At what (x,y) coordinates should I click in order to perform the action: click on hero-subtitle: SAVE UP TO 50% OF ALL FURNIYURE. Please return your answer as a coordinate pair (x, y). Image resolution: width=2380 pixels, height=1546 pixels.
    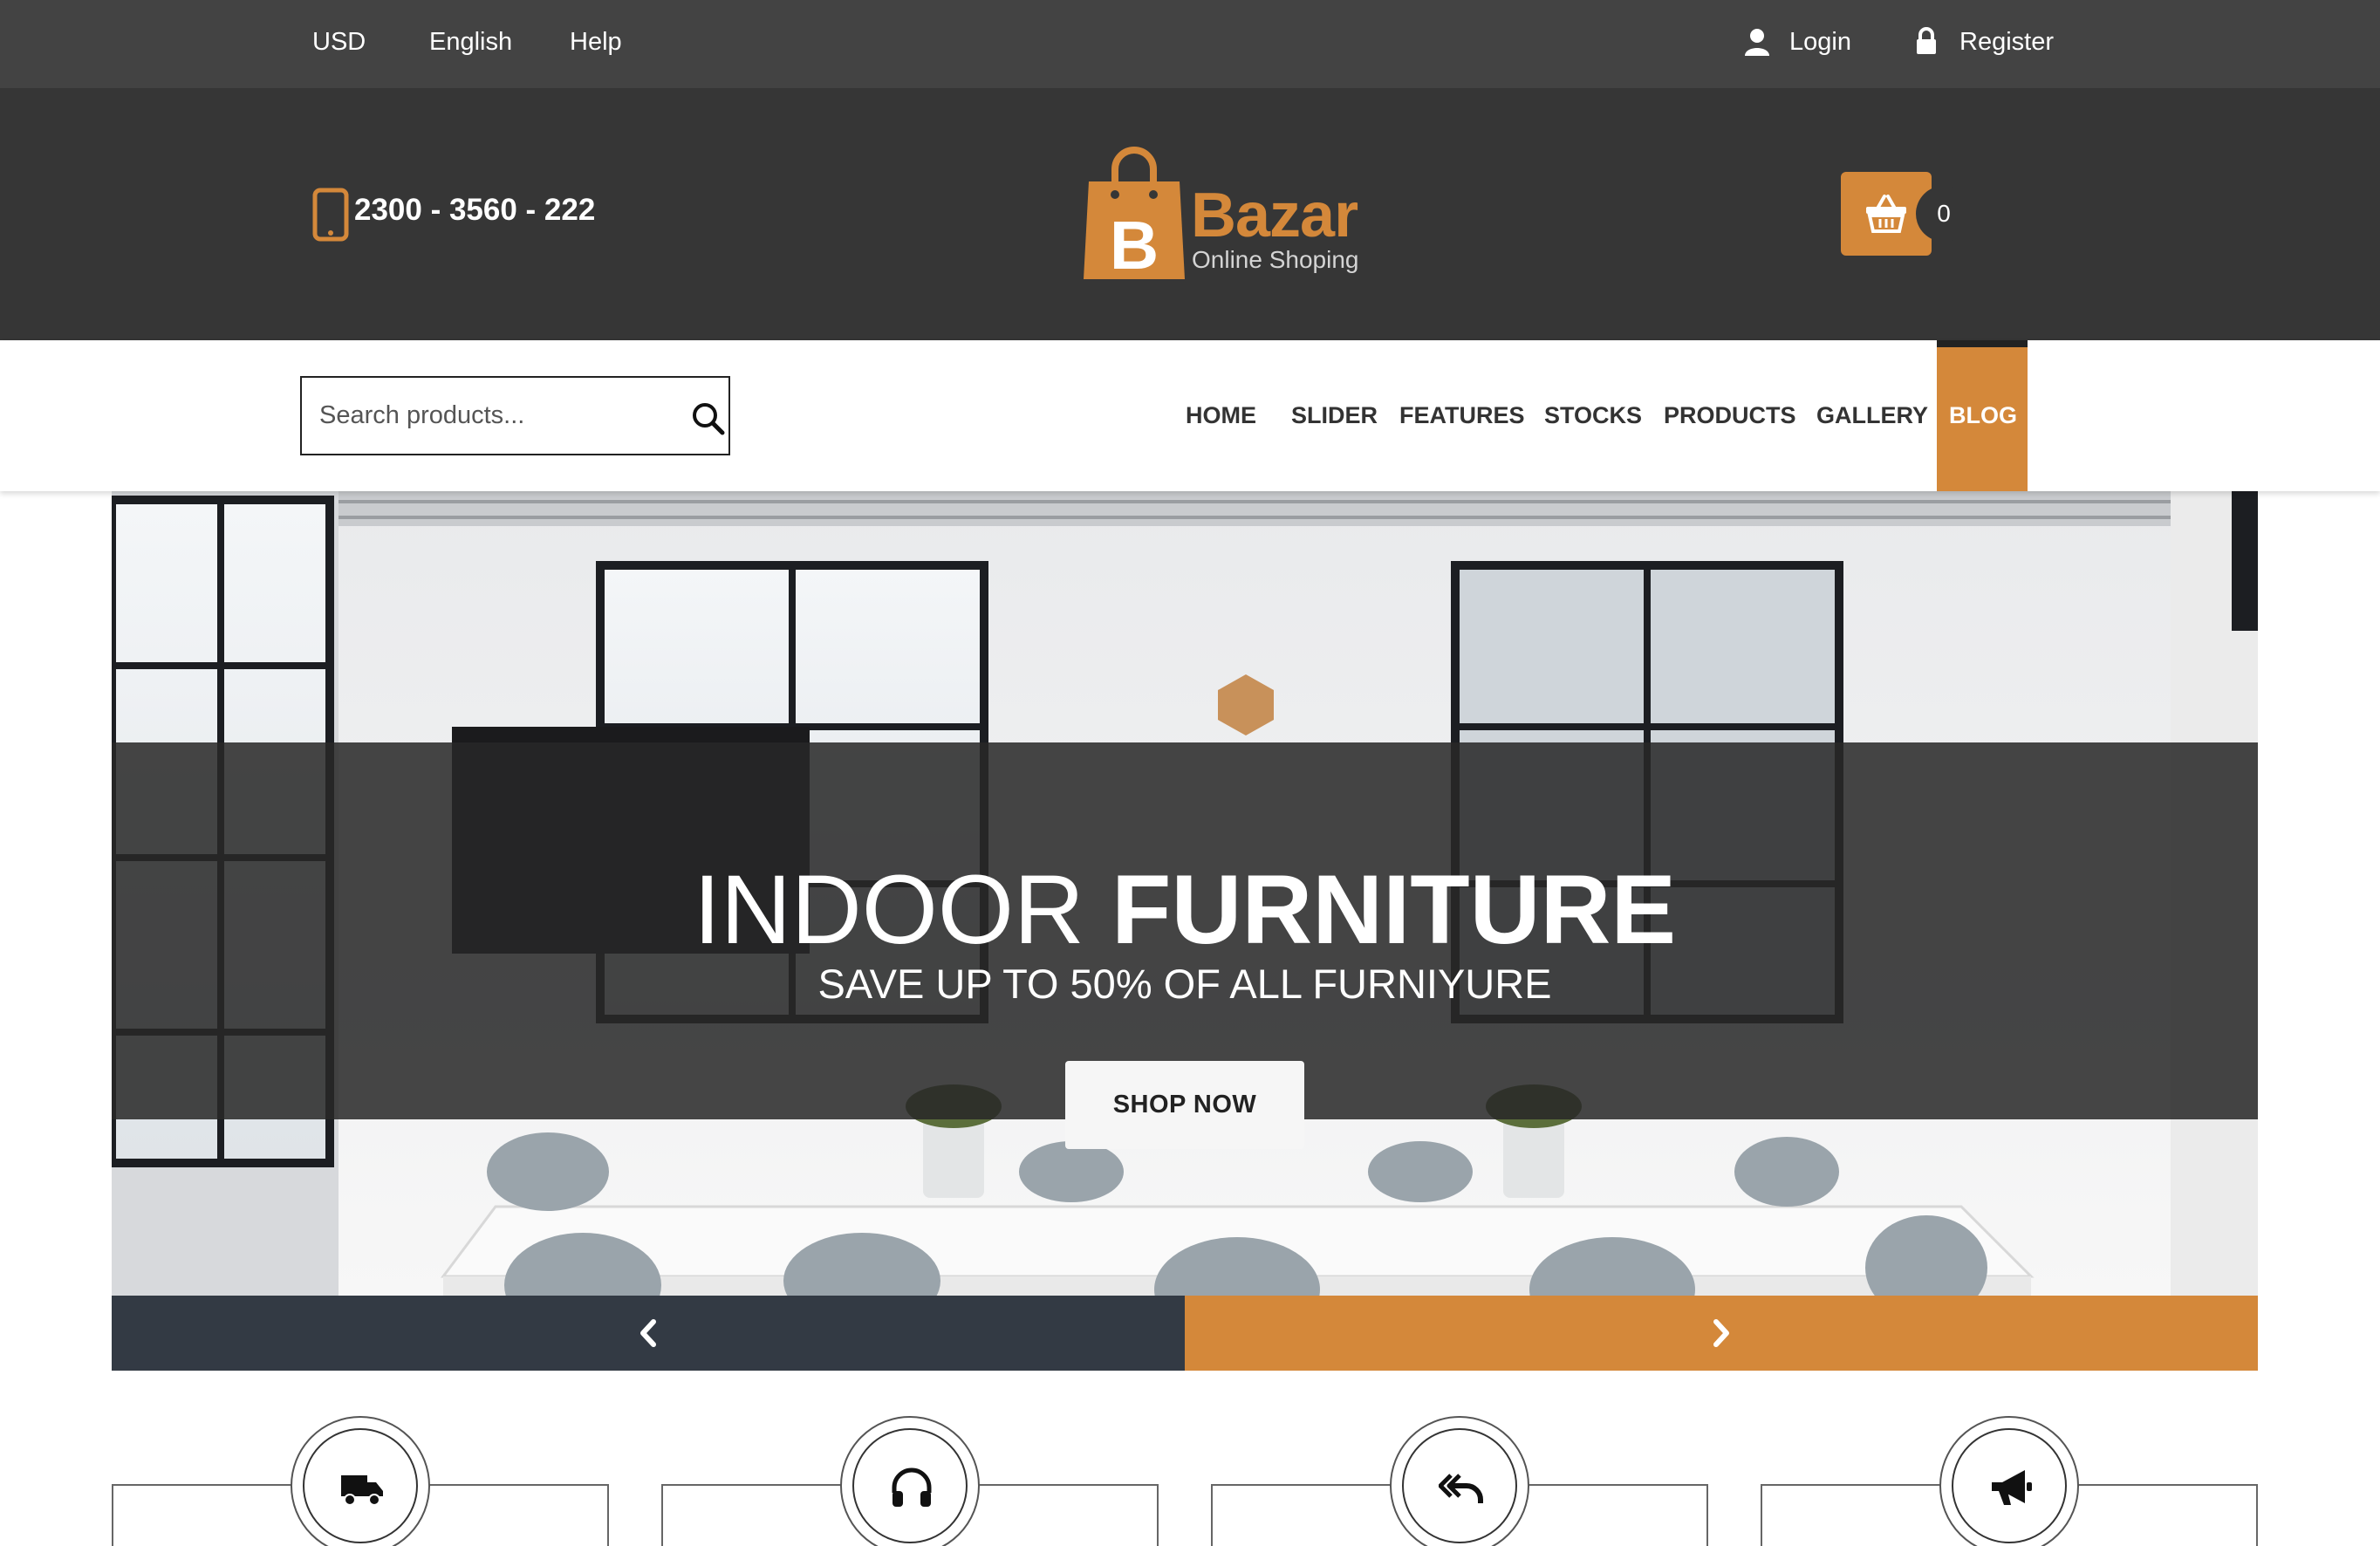
    Looking at the image, I should click on (1184, 984).